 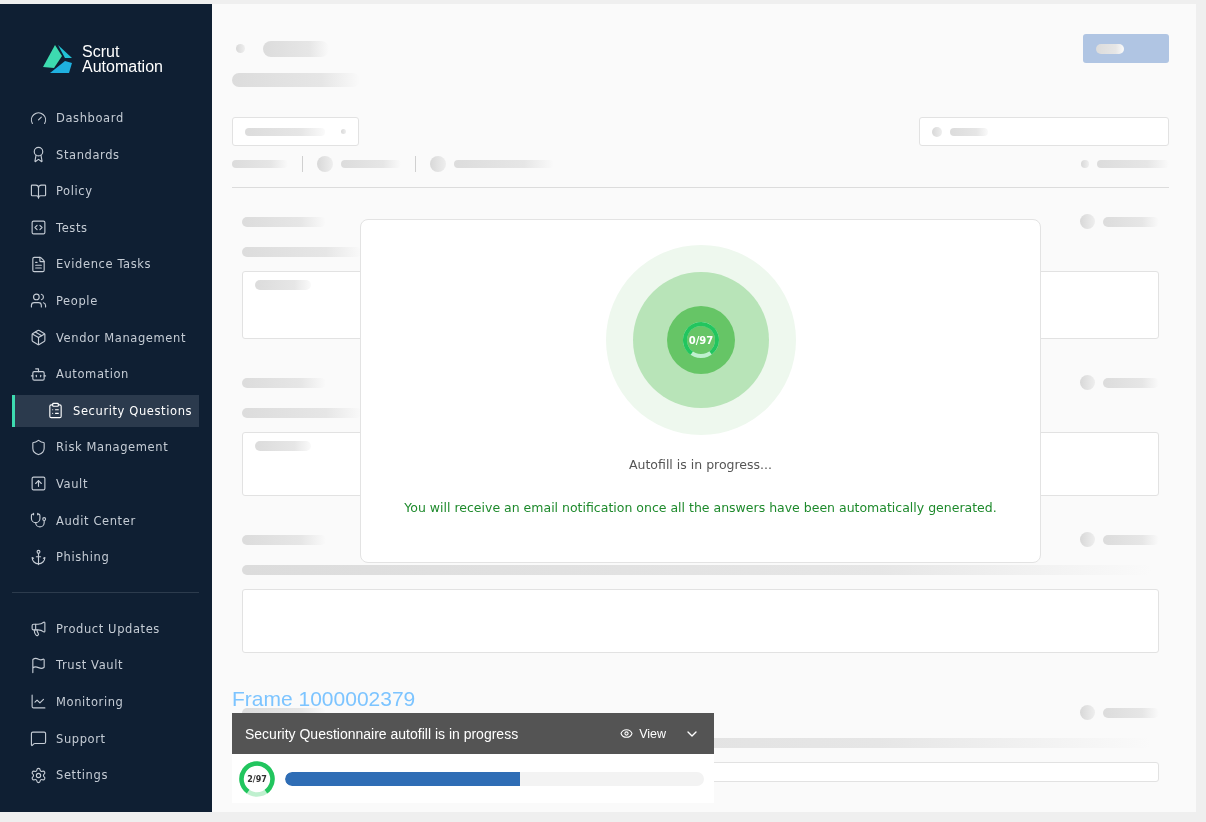 I want to click on logo-icon, so click(x=57, y=59).